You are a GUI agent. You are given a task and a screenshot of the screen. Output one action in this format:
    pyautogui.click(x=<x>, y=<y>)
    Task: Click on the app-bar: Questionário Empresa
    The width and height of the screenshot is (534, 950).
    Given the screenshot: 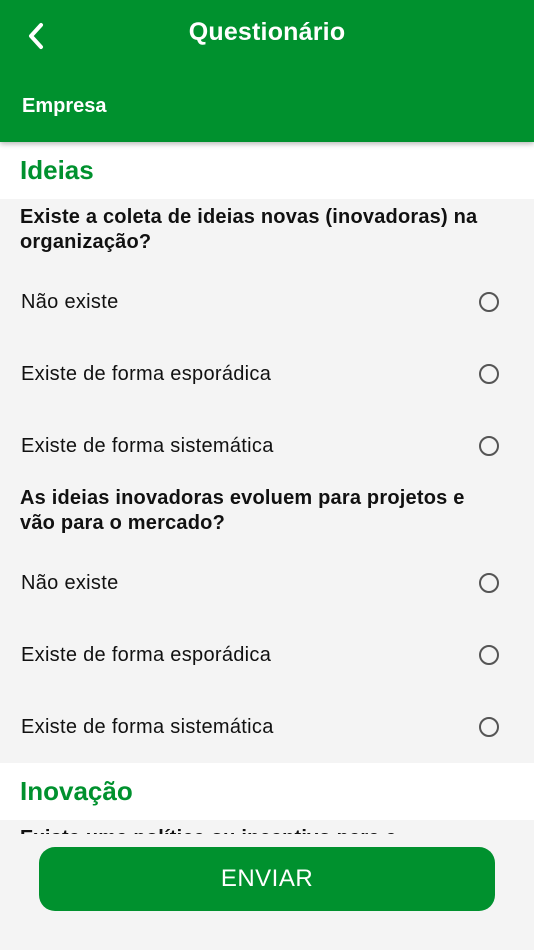 What is the action you would take?
    pyautogui.click(x=267, y=71)
    